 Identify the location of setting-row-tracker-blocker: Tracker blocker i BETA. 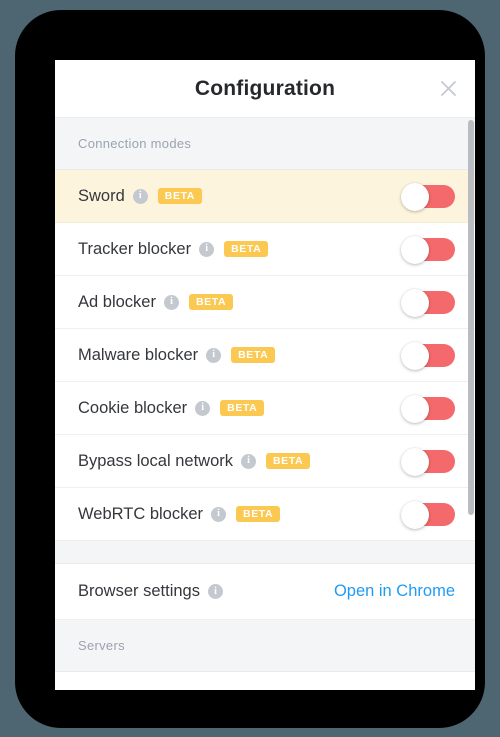
(265, 249).